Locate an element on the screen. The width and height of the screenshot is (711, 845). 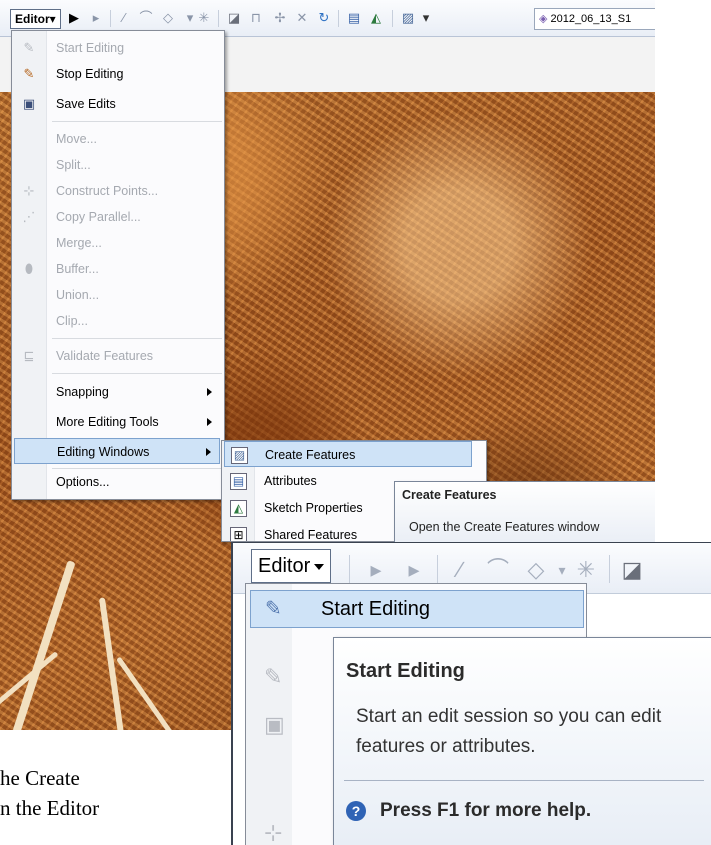
inset-editor-menu-button: Editor is located at coordinates (291, 566).